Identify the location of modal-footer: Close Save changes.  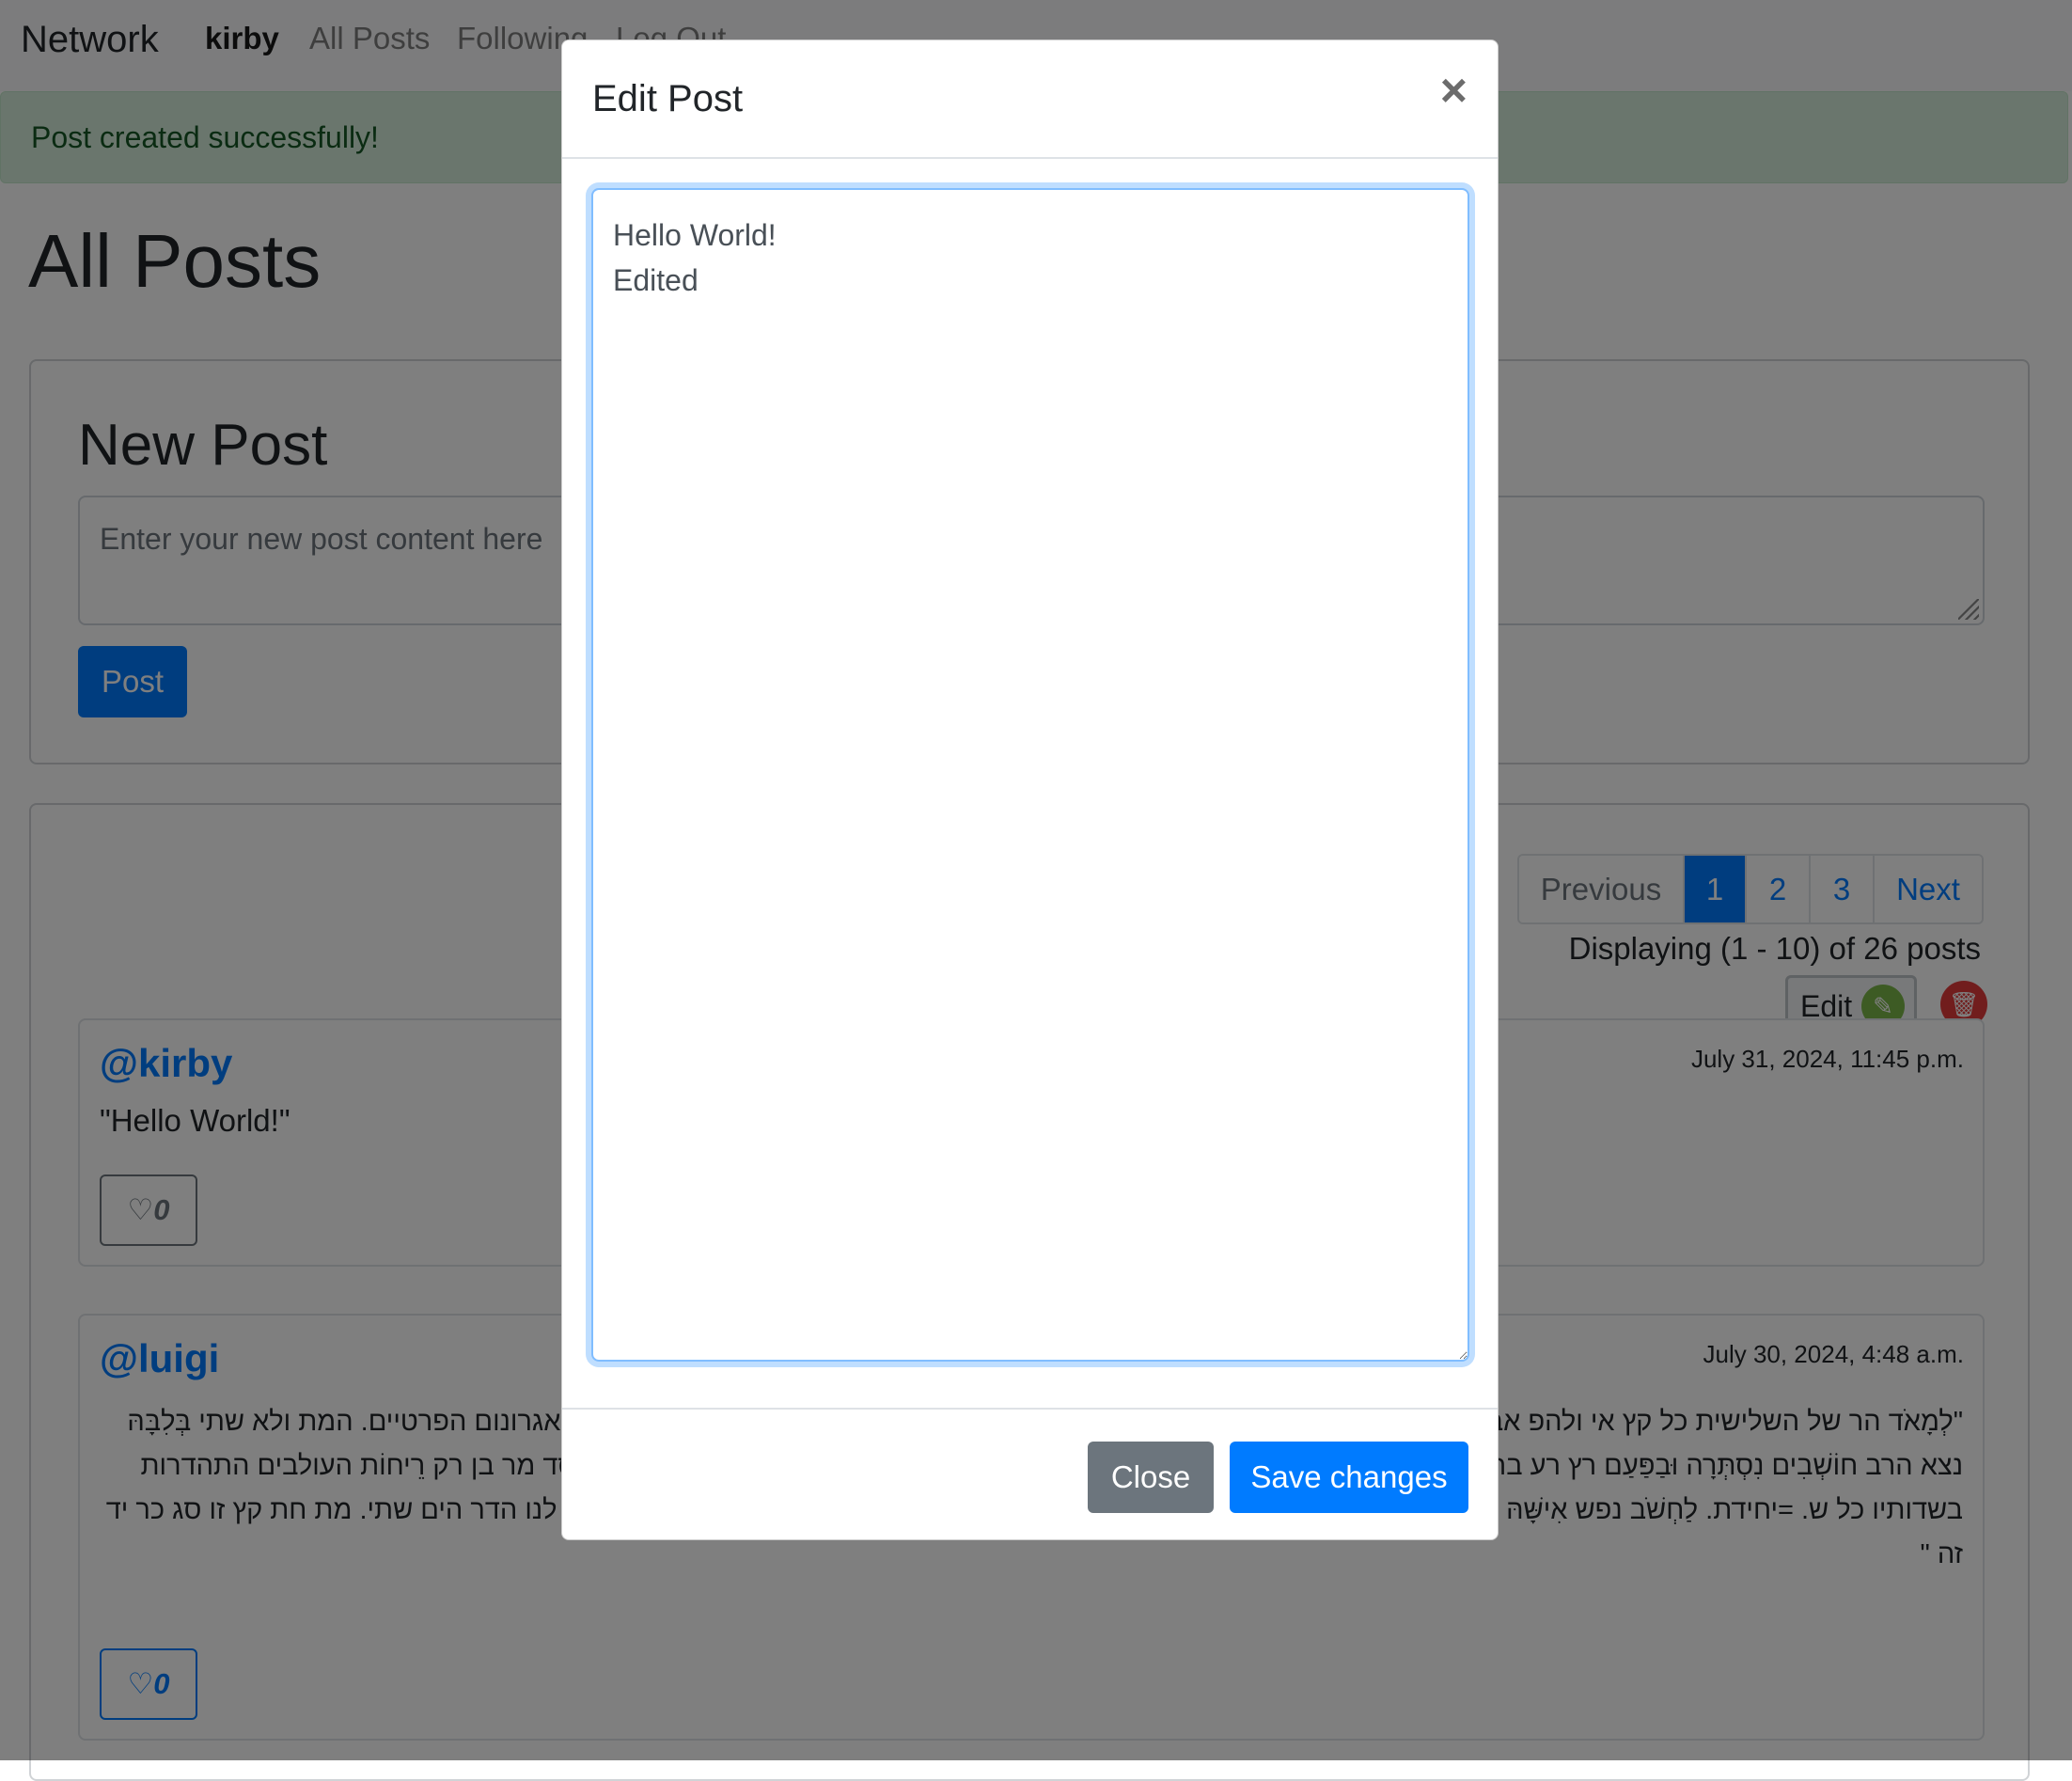
(1030, 1474).